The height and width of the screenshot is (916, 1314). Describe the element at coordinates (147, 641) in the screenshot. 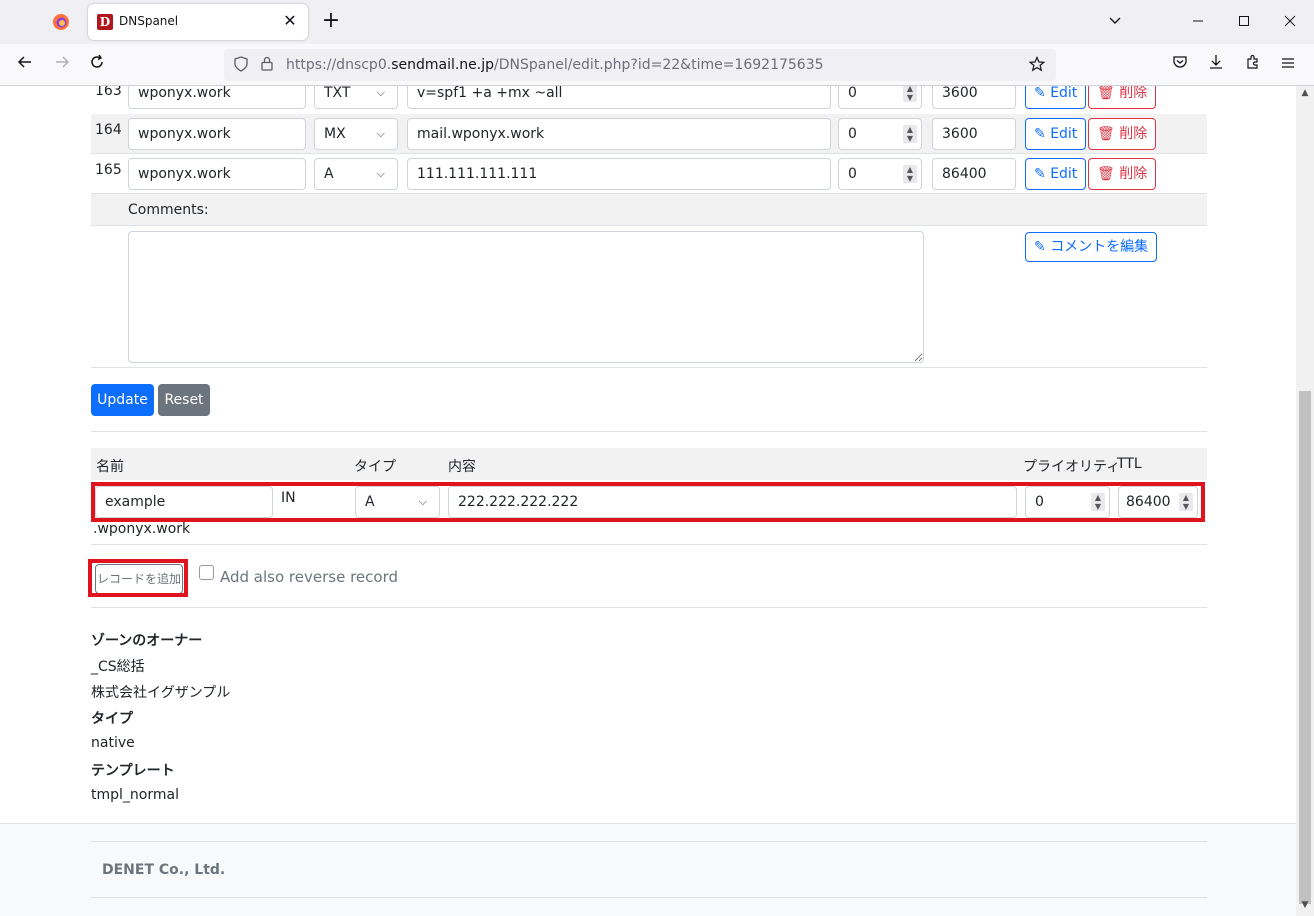

I see `zone-owner-label: ゾーンのオーナー` at that location.